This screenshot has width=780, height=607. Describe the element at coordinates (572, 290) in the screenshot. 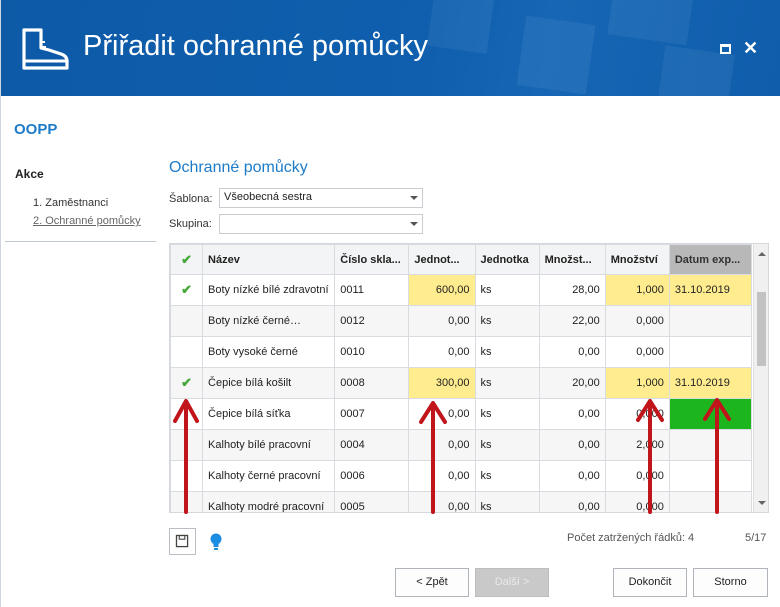

I see `cell-stock-qty: 28,00` at that location.